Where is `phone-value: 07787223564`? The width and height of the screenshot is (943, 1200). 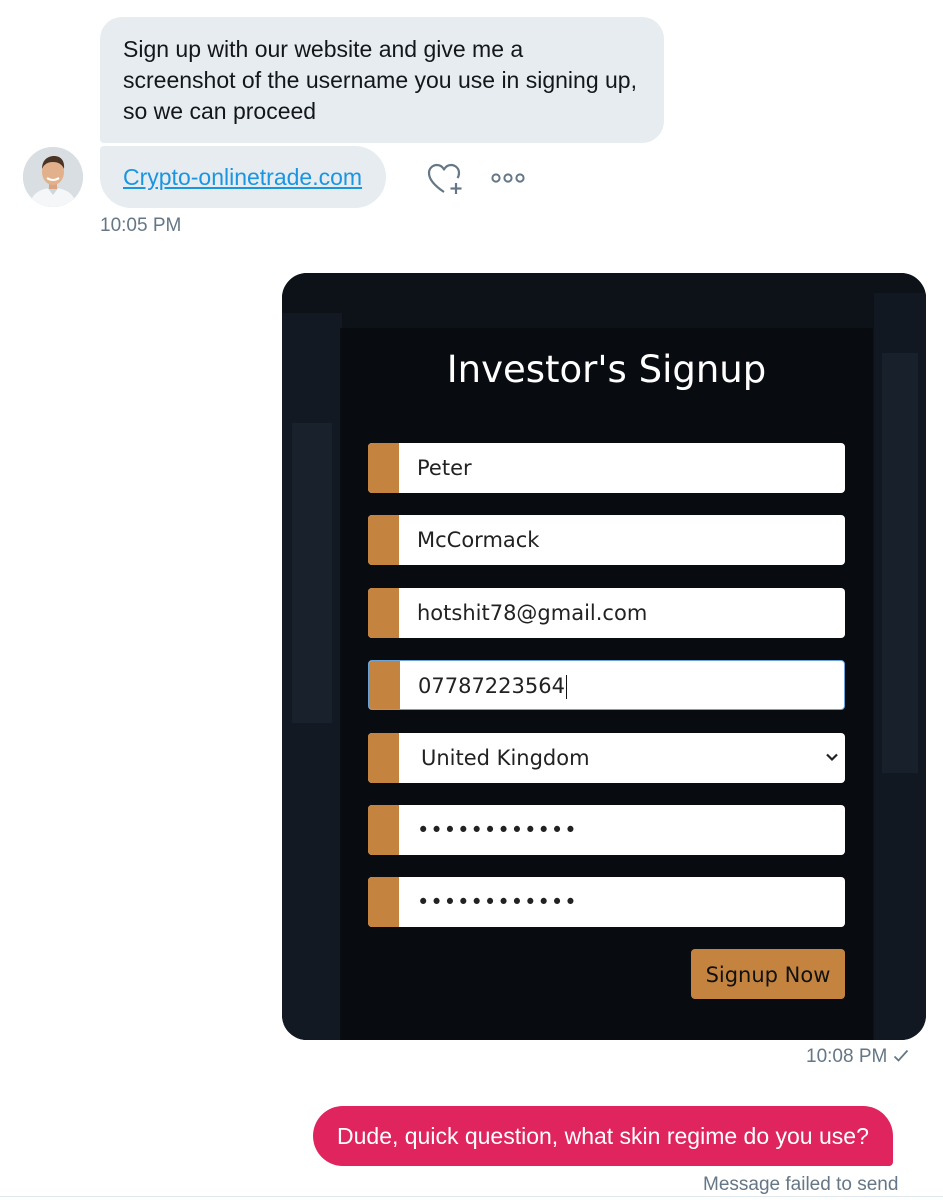
phone-value: 07787223564 is located at coordinates (491, 686).